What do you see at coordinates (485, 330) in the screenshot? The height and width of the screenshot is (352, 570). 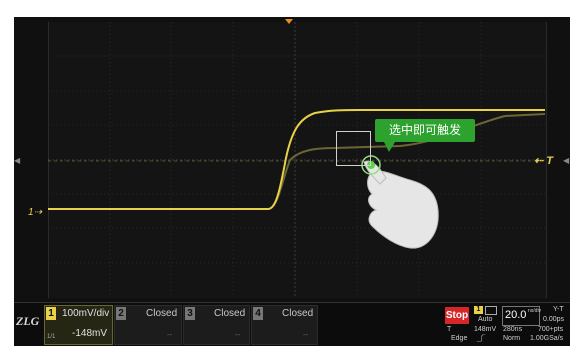 I see `trigger-level: 148mV` at bounding box center [485, 330].